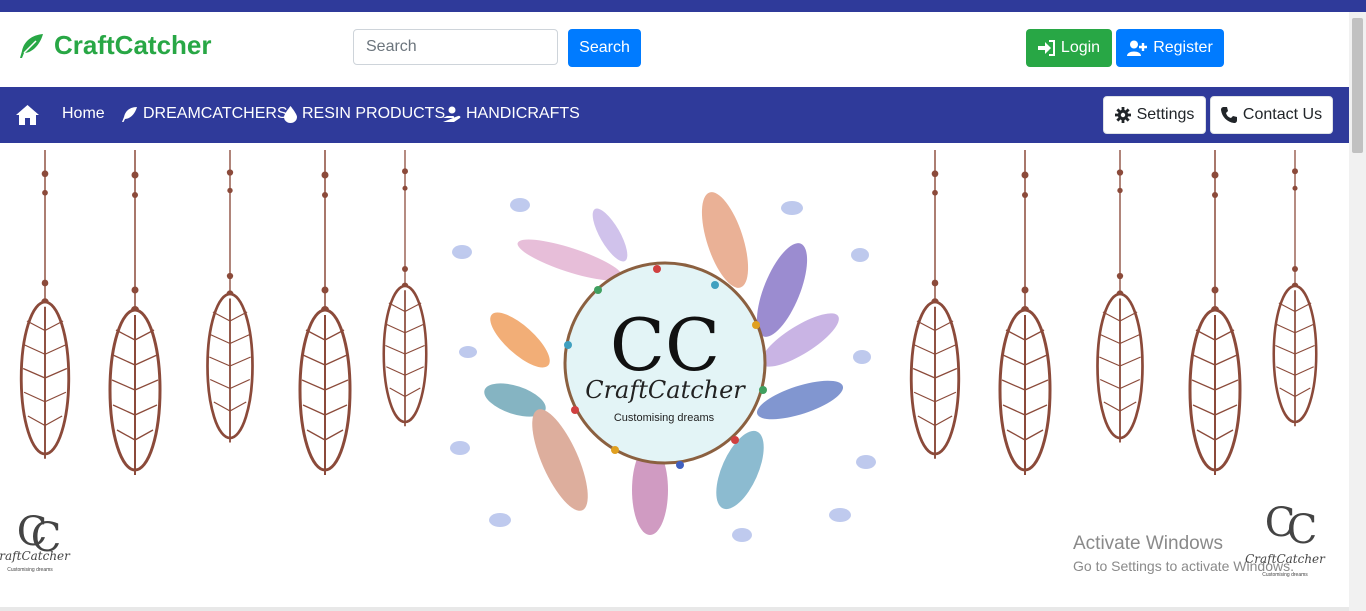 This screenshot has height=611, width=1366. Describe the element at coordinates (1122, 115) in the screenshot. I see `gear-icon` at that location.